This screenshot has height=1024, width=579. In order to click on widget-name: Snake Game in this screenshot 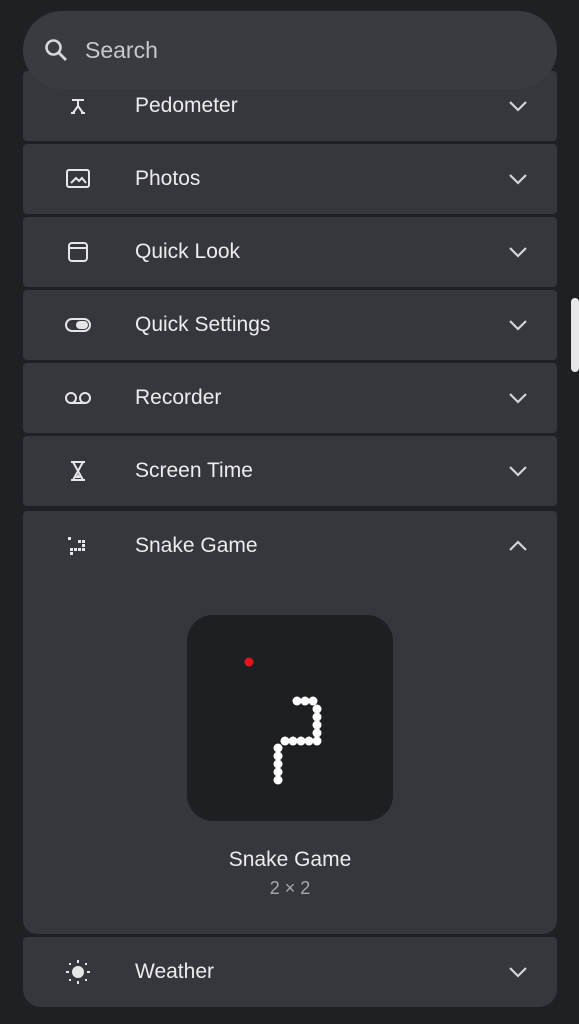, I will do `click(290, 859)`.